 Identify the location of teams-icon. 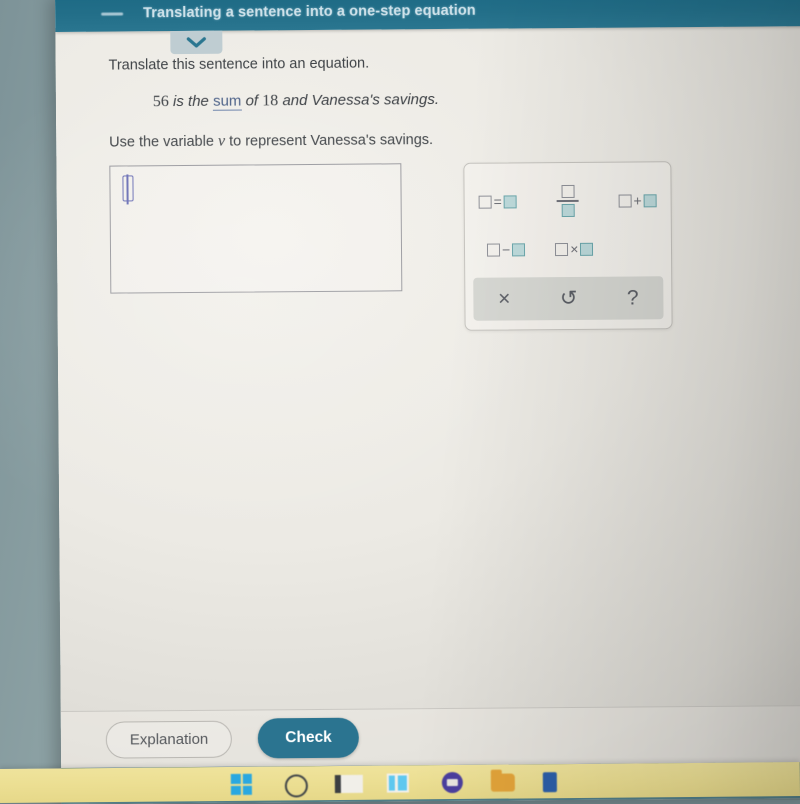
(399, 782).